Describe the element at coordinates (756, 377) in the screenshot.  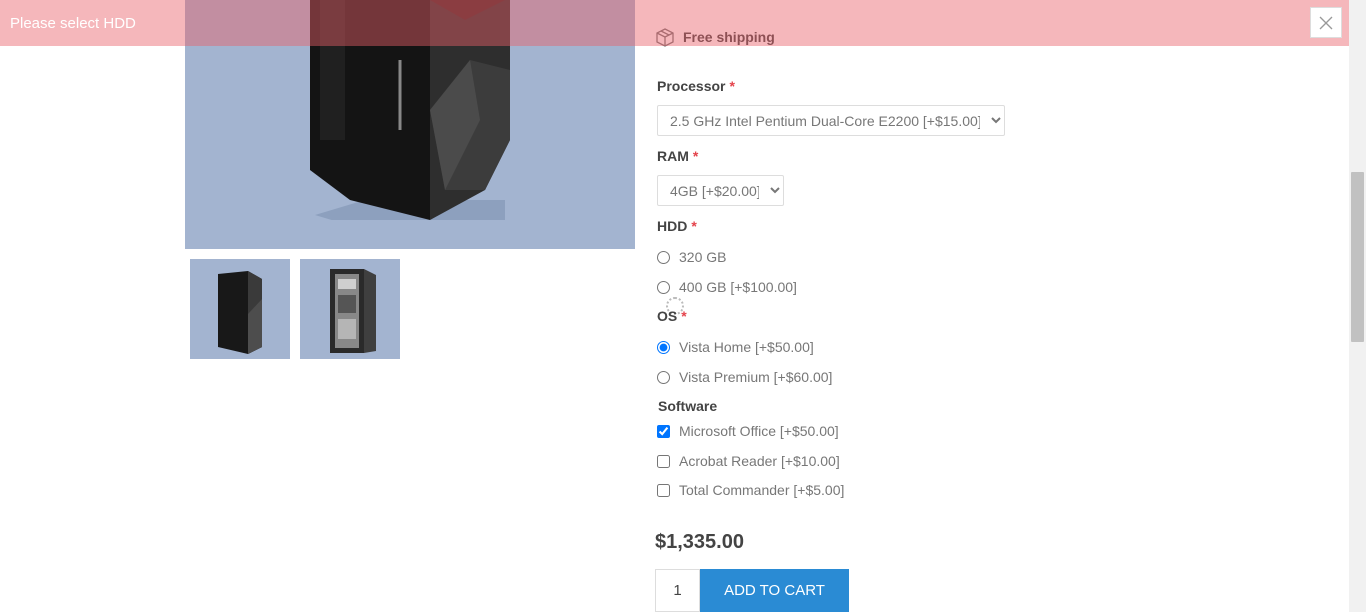
I see `os-option-label: Vista Premium [+$60.00]` at that location.